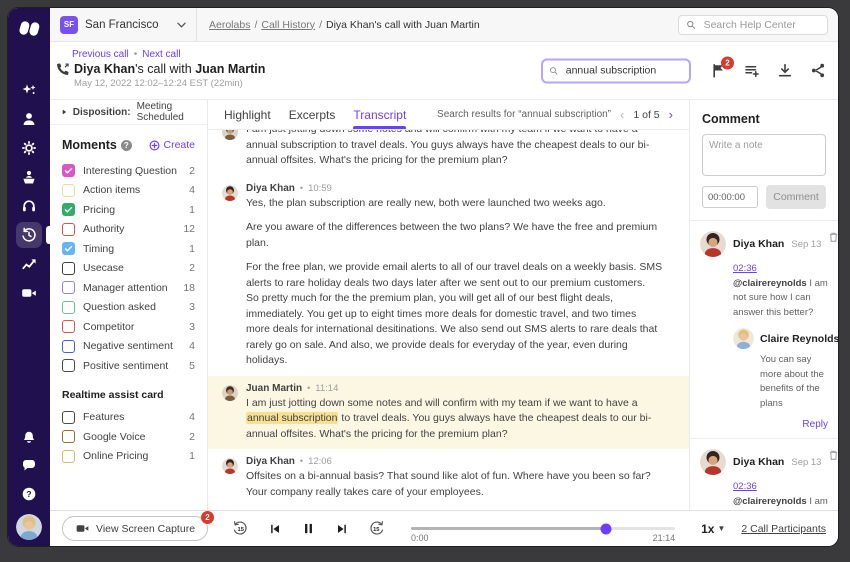 This screenshot has width=850, height=562. I want to click on sidebar-item-support, so click(29, 206).